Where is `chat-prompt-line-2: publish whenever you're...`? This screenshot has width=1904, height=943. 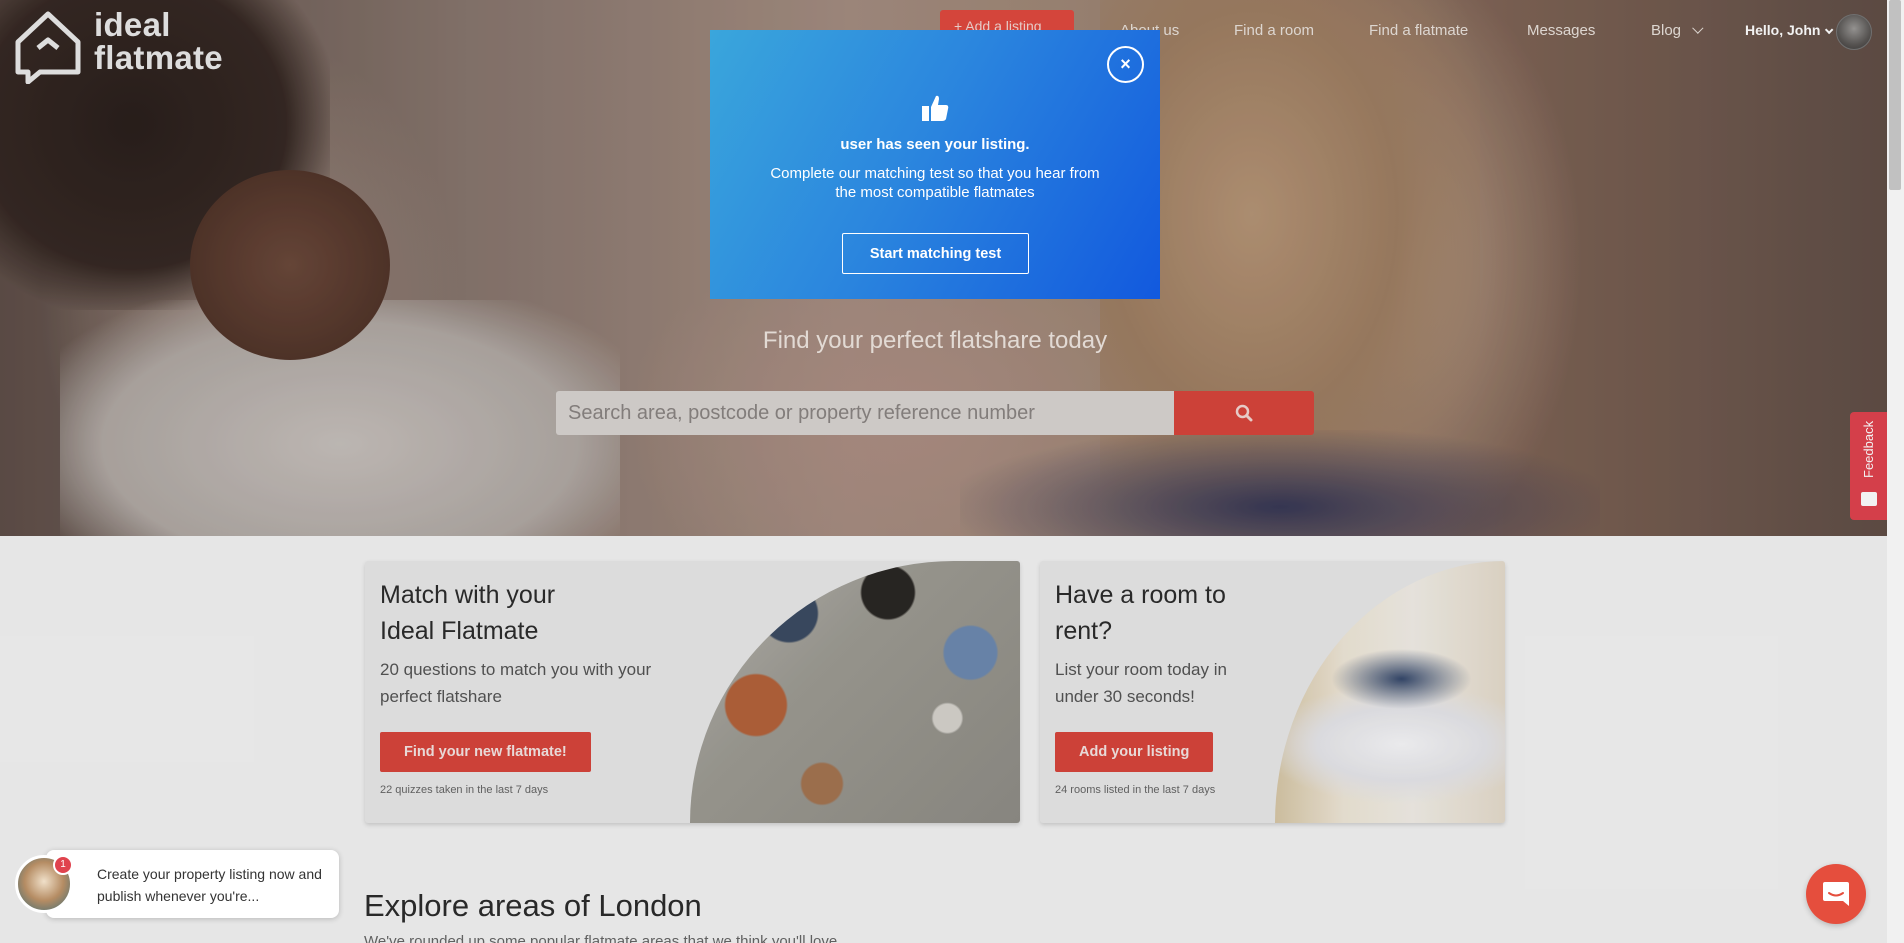
chat-prompt-line-2: publish whenever you're... is located at coordinates (178, 896).